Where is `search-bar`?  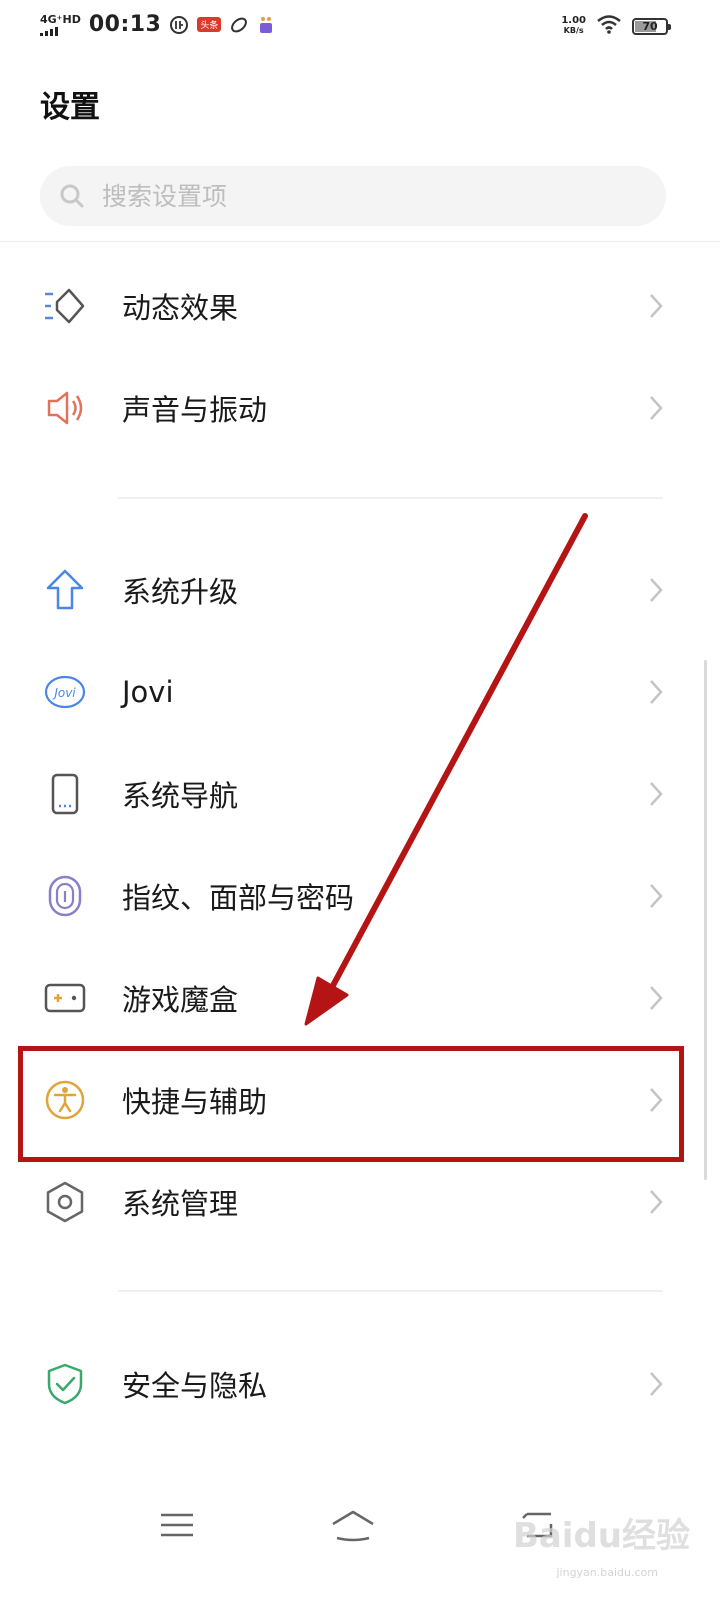 search-bar is located at coordinates (353, 196).